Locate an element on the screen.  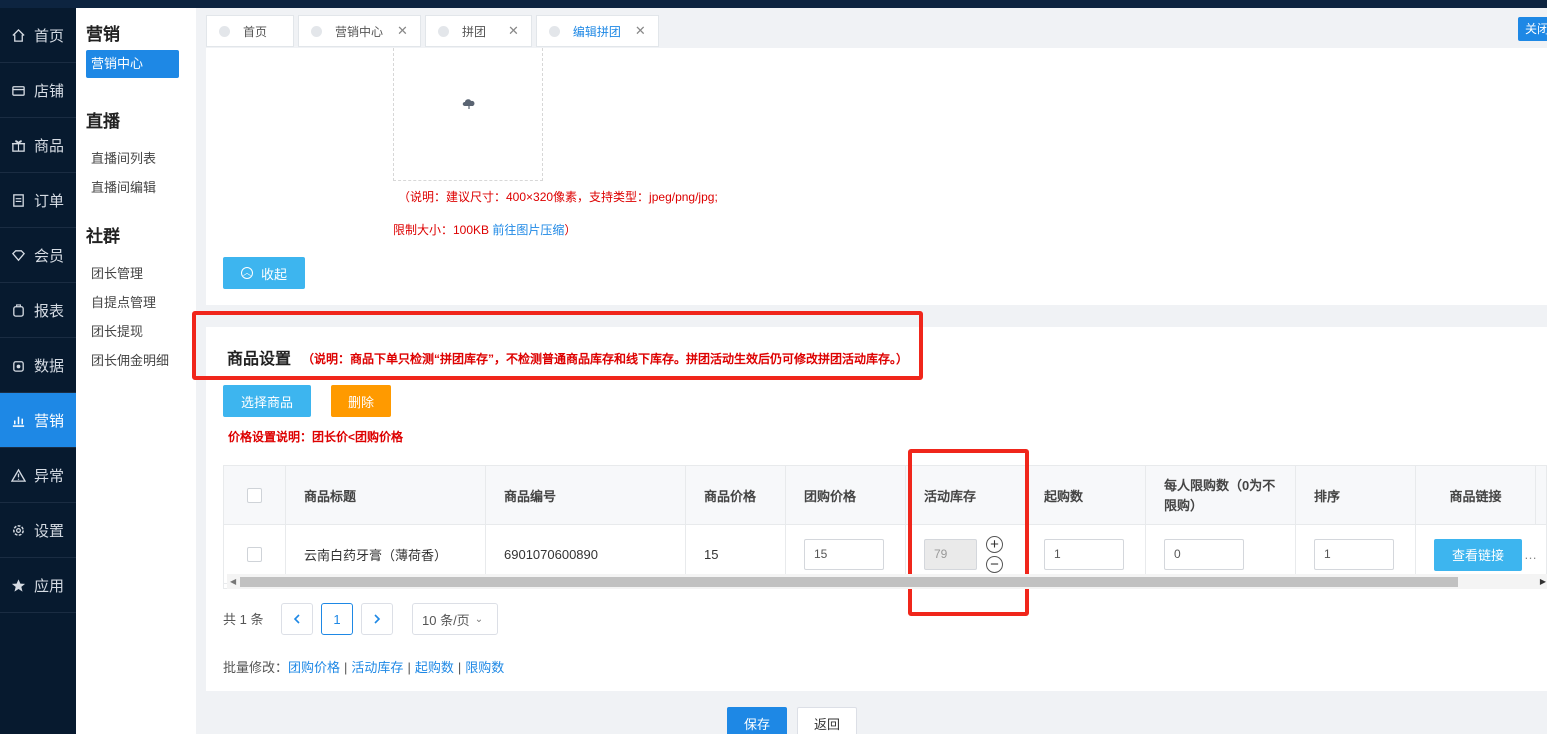
nav-item-reports: 报表 is located at coordinates (38, 310).